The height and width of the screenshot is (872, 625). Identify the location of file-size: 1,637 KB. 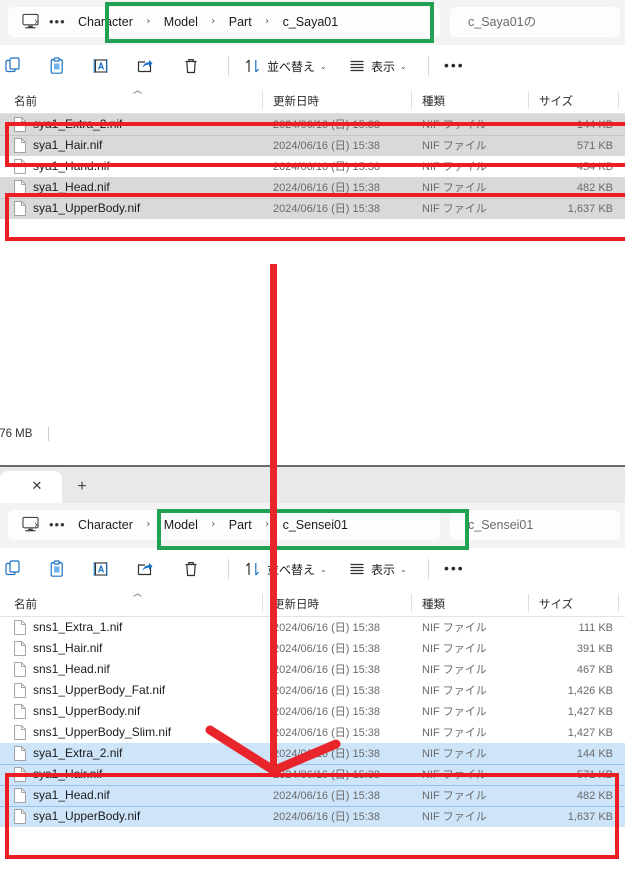
(590, 209).